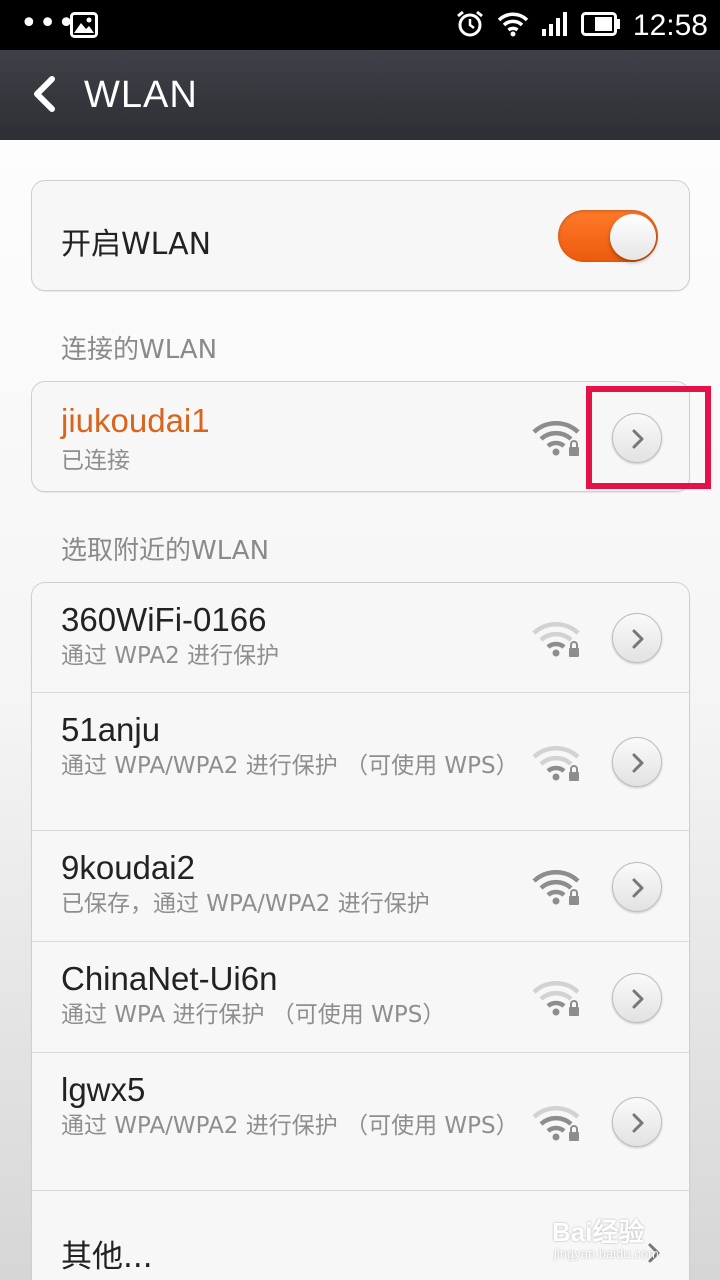  I want to click on nearby-section-label: 选取附近的WLAN, so click(165, 551).